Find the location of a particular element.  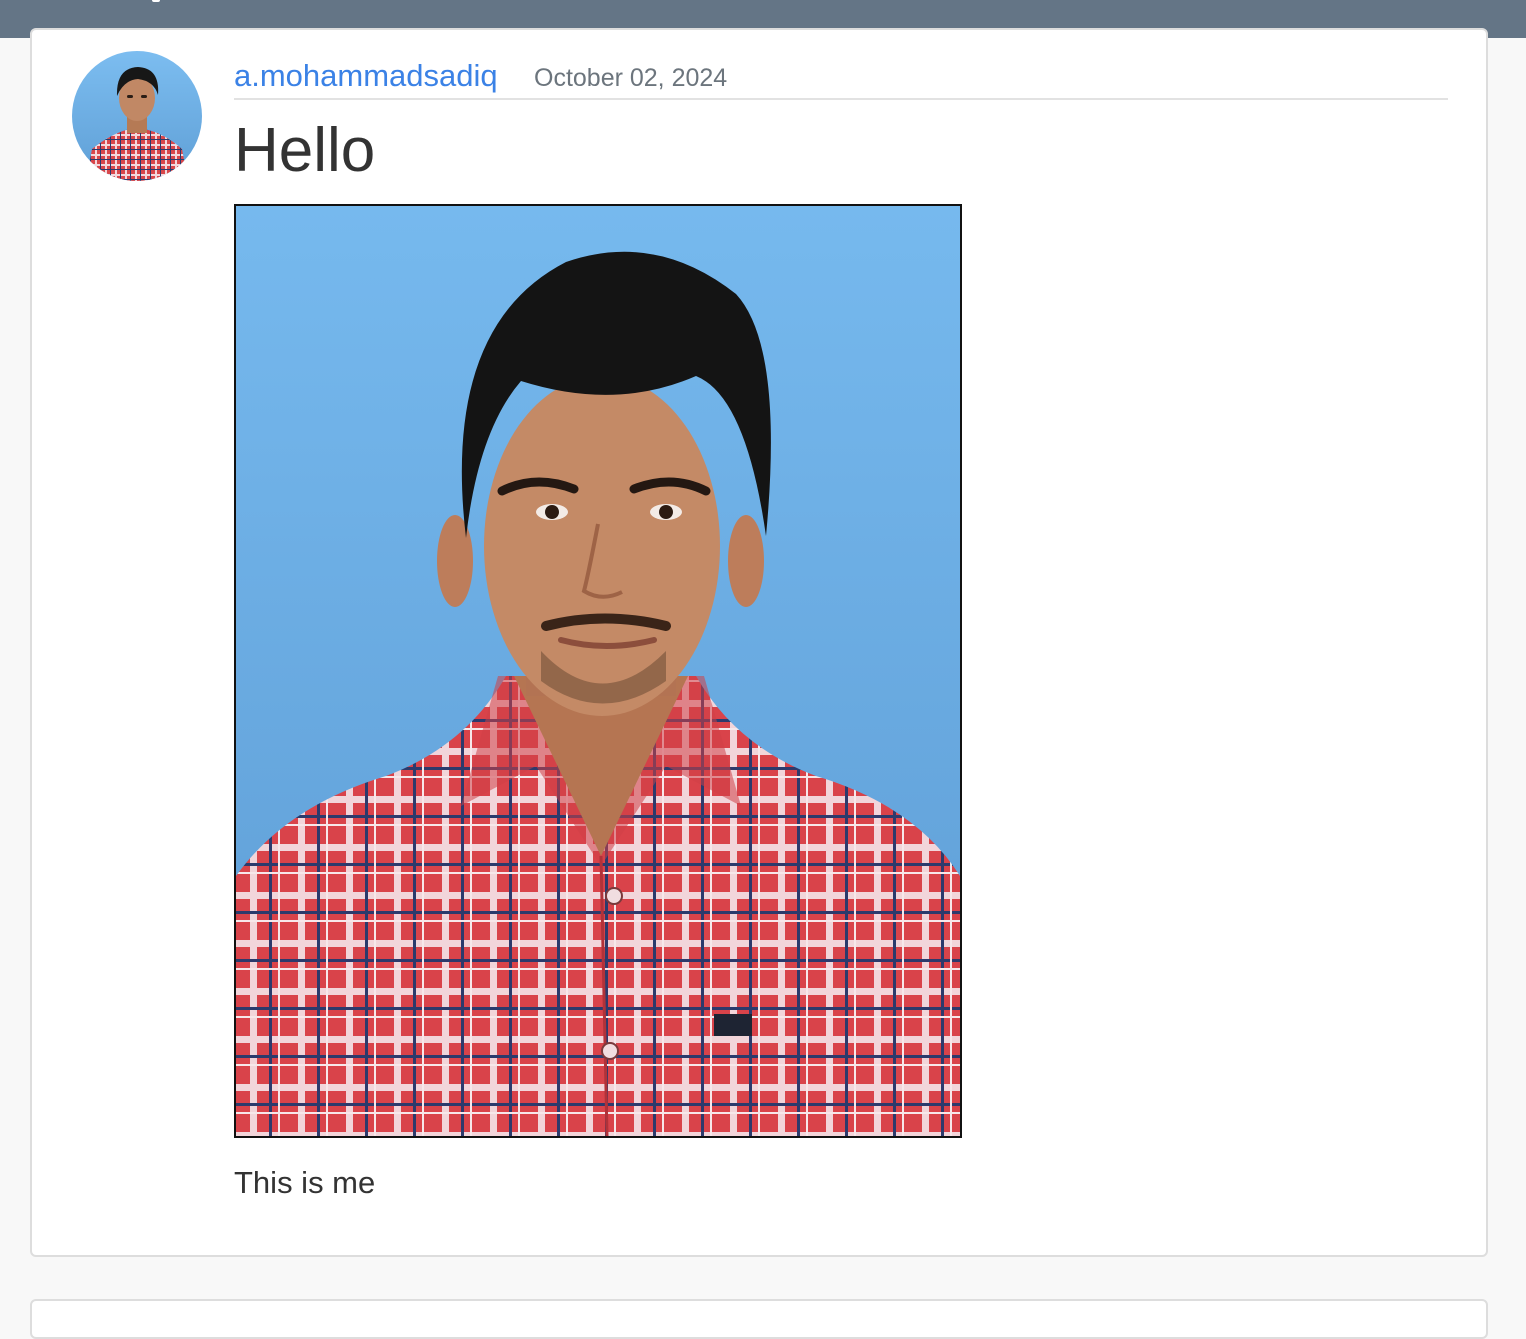

post-title: Hello is located at coordinates (305, 150).